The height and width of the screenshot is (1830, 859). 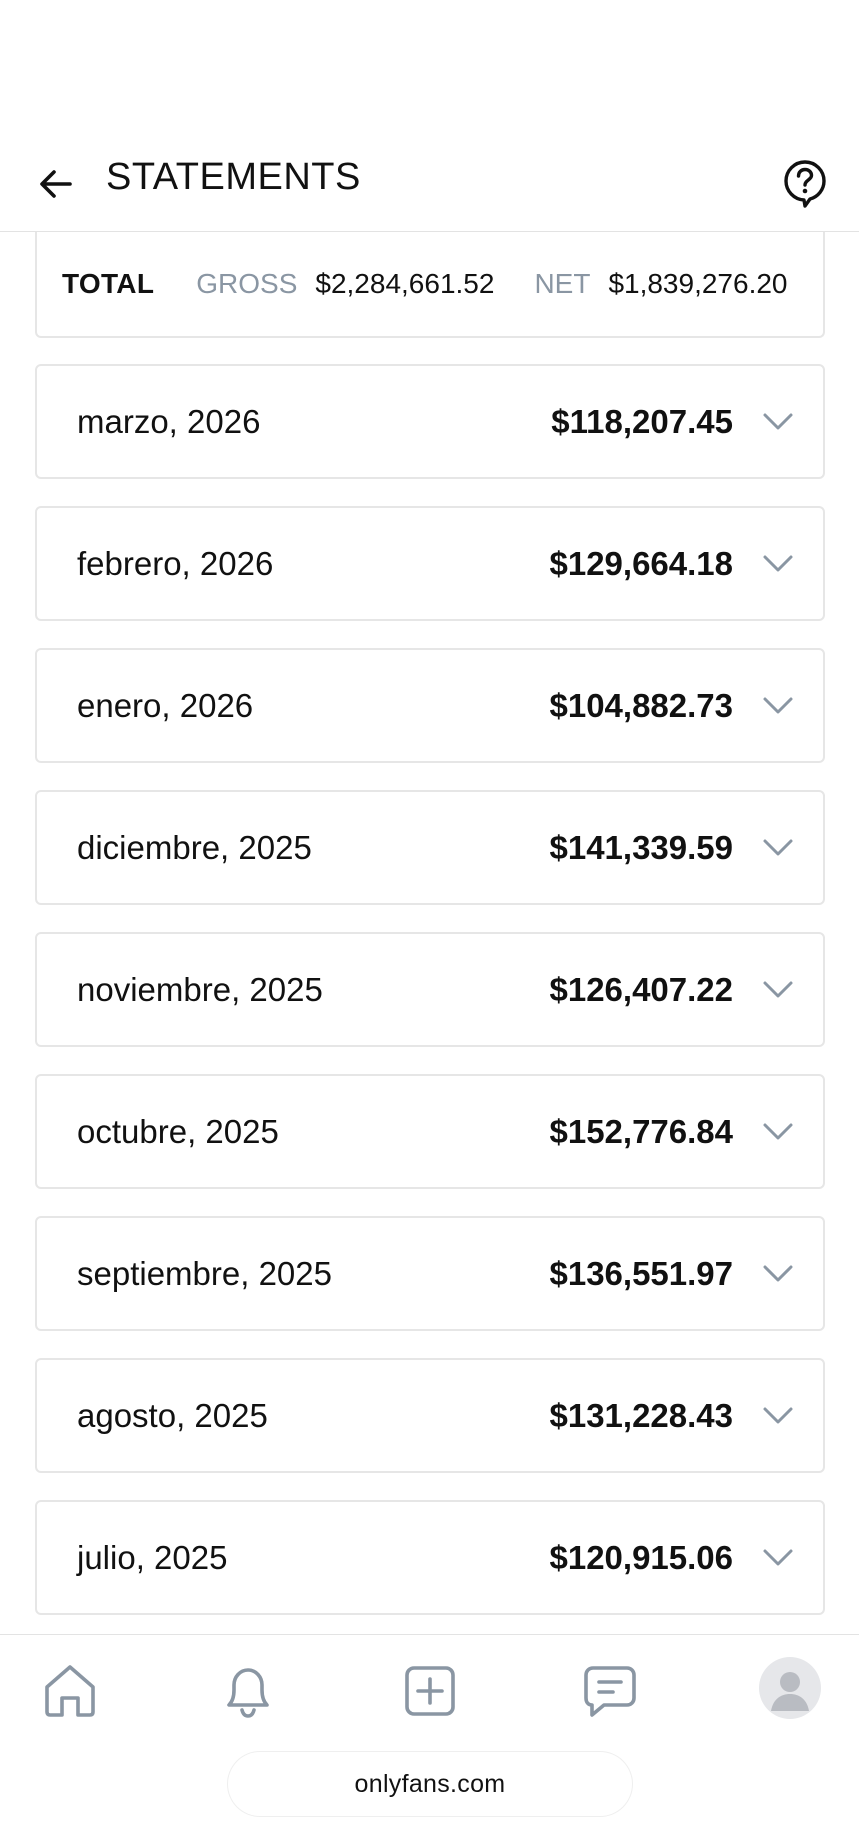 What do you see at coordinates (233, 177) in the screenshot?
I see `page-title: STATEMENTS` at bounding box center [233, 177].